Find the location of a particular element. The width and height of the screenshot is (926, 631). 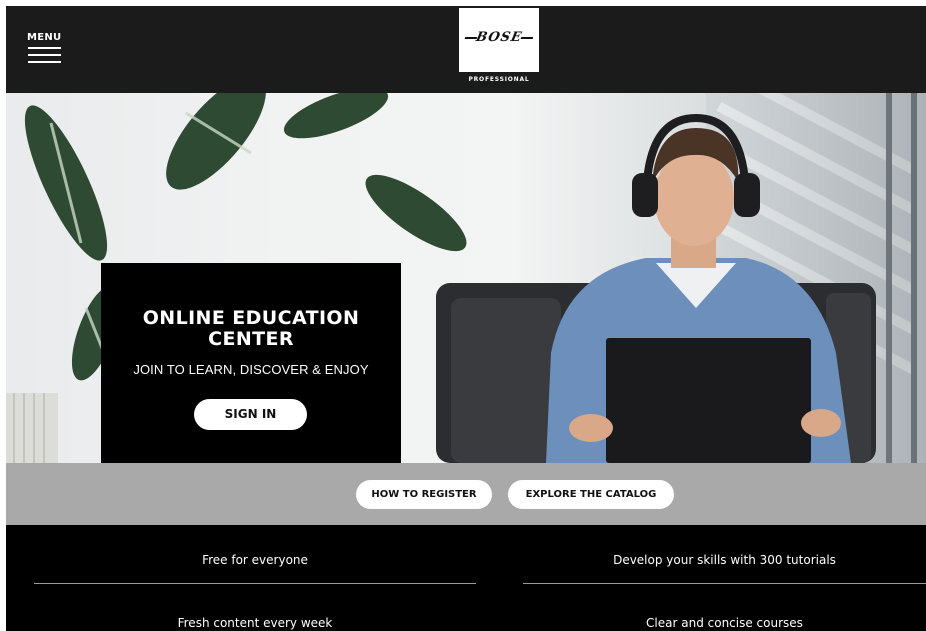

hamburger-icon is located at coordinates (44, 57).